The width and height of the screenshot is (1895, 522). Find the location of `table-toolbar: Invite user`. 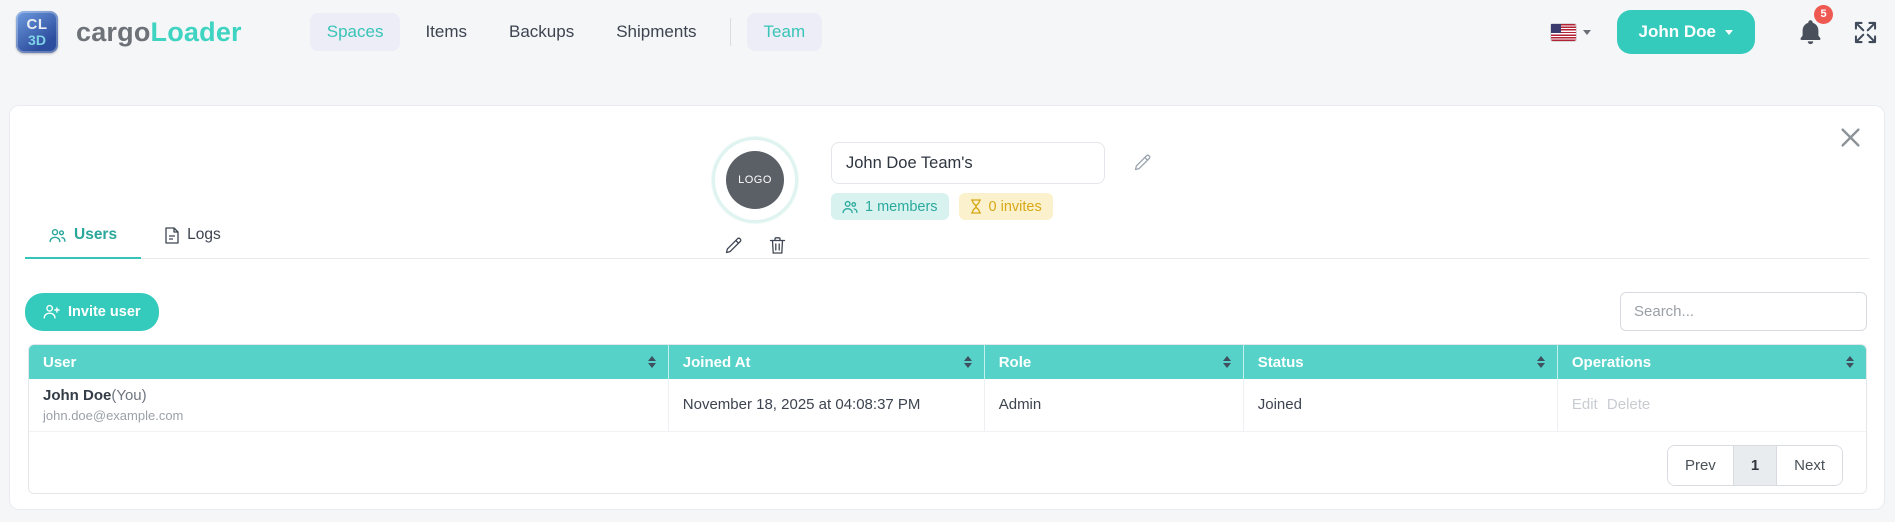

table-toolbar: Invite user is located at coordinates (946, 311).